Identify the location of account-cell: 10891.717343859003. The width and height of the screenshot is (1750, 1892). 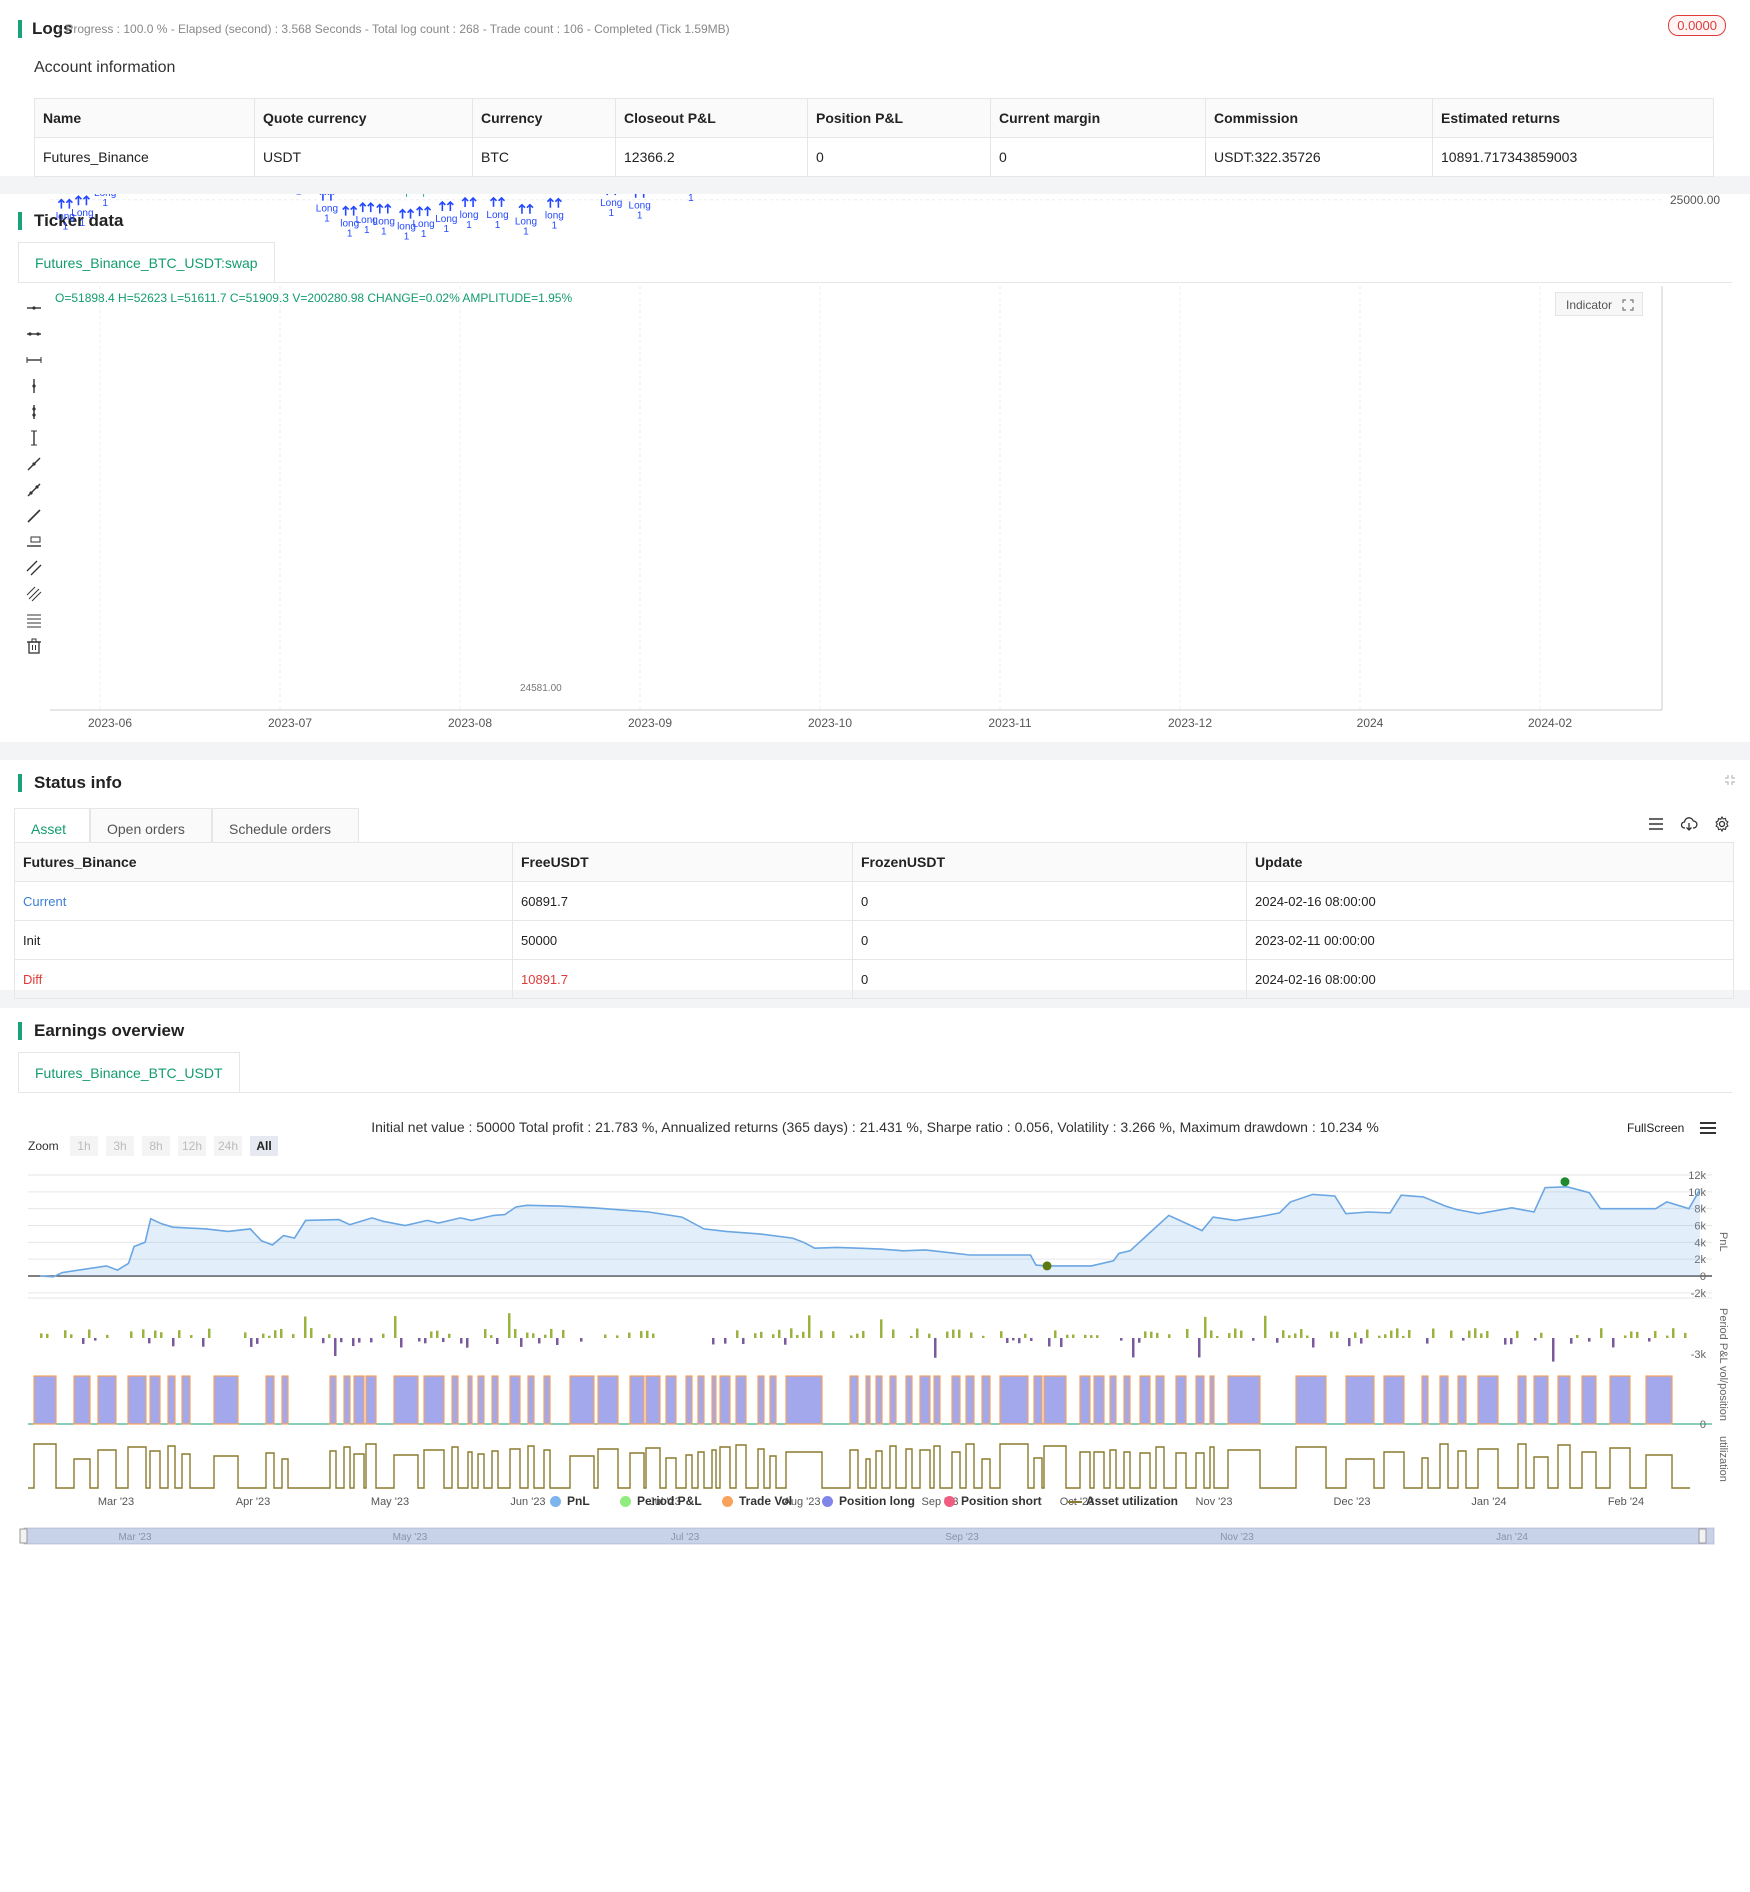
(1573, 157).